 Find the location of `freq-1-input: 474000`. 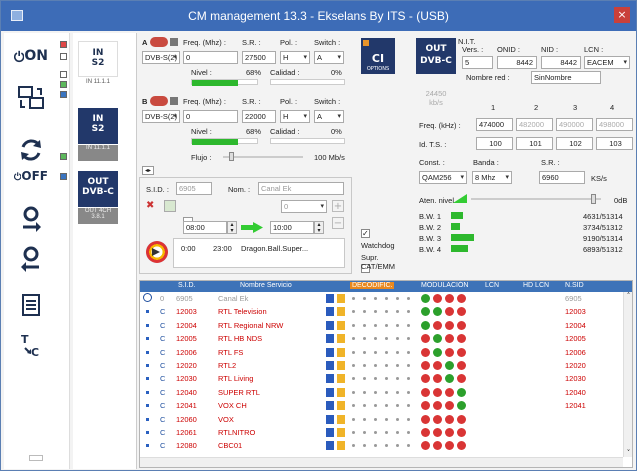

freq-1-input: 474000 is located at coordinates (494, 124).